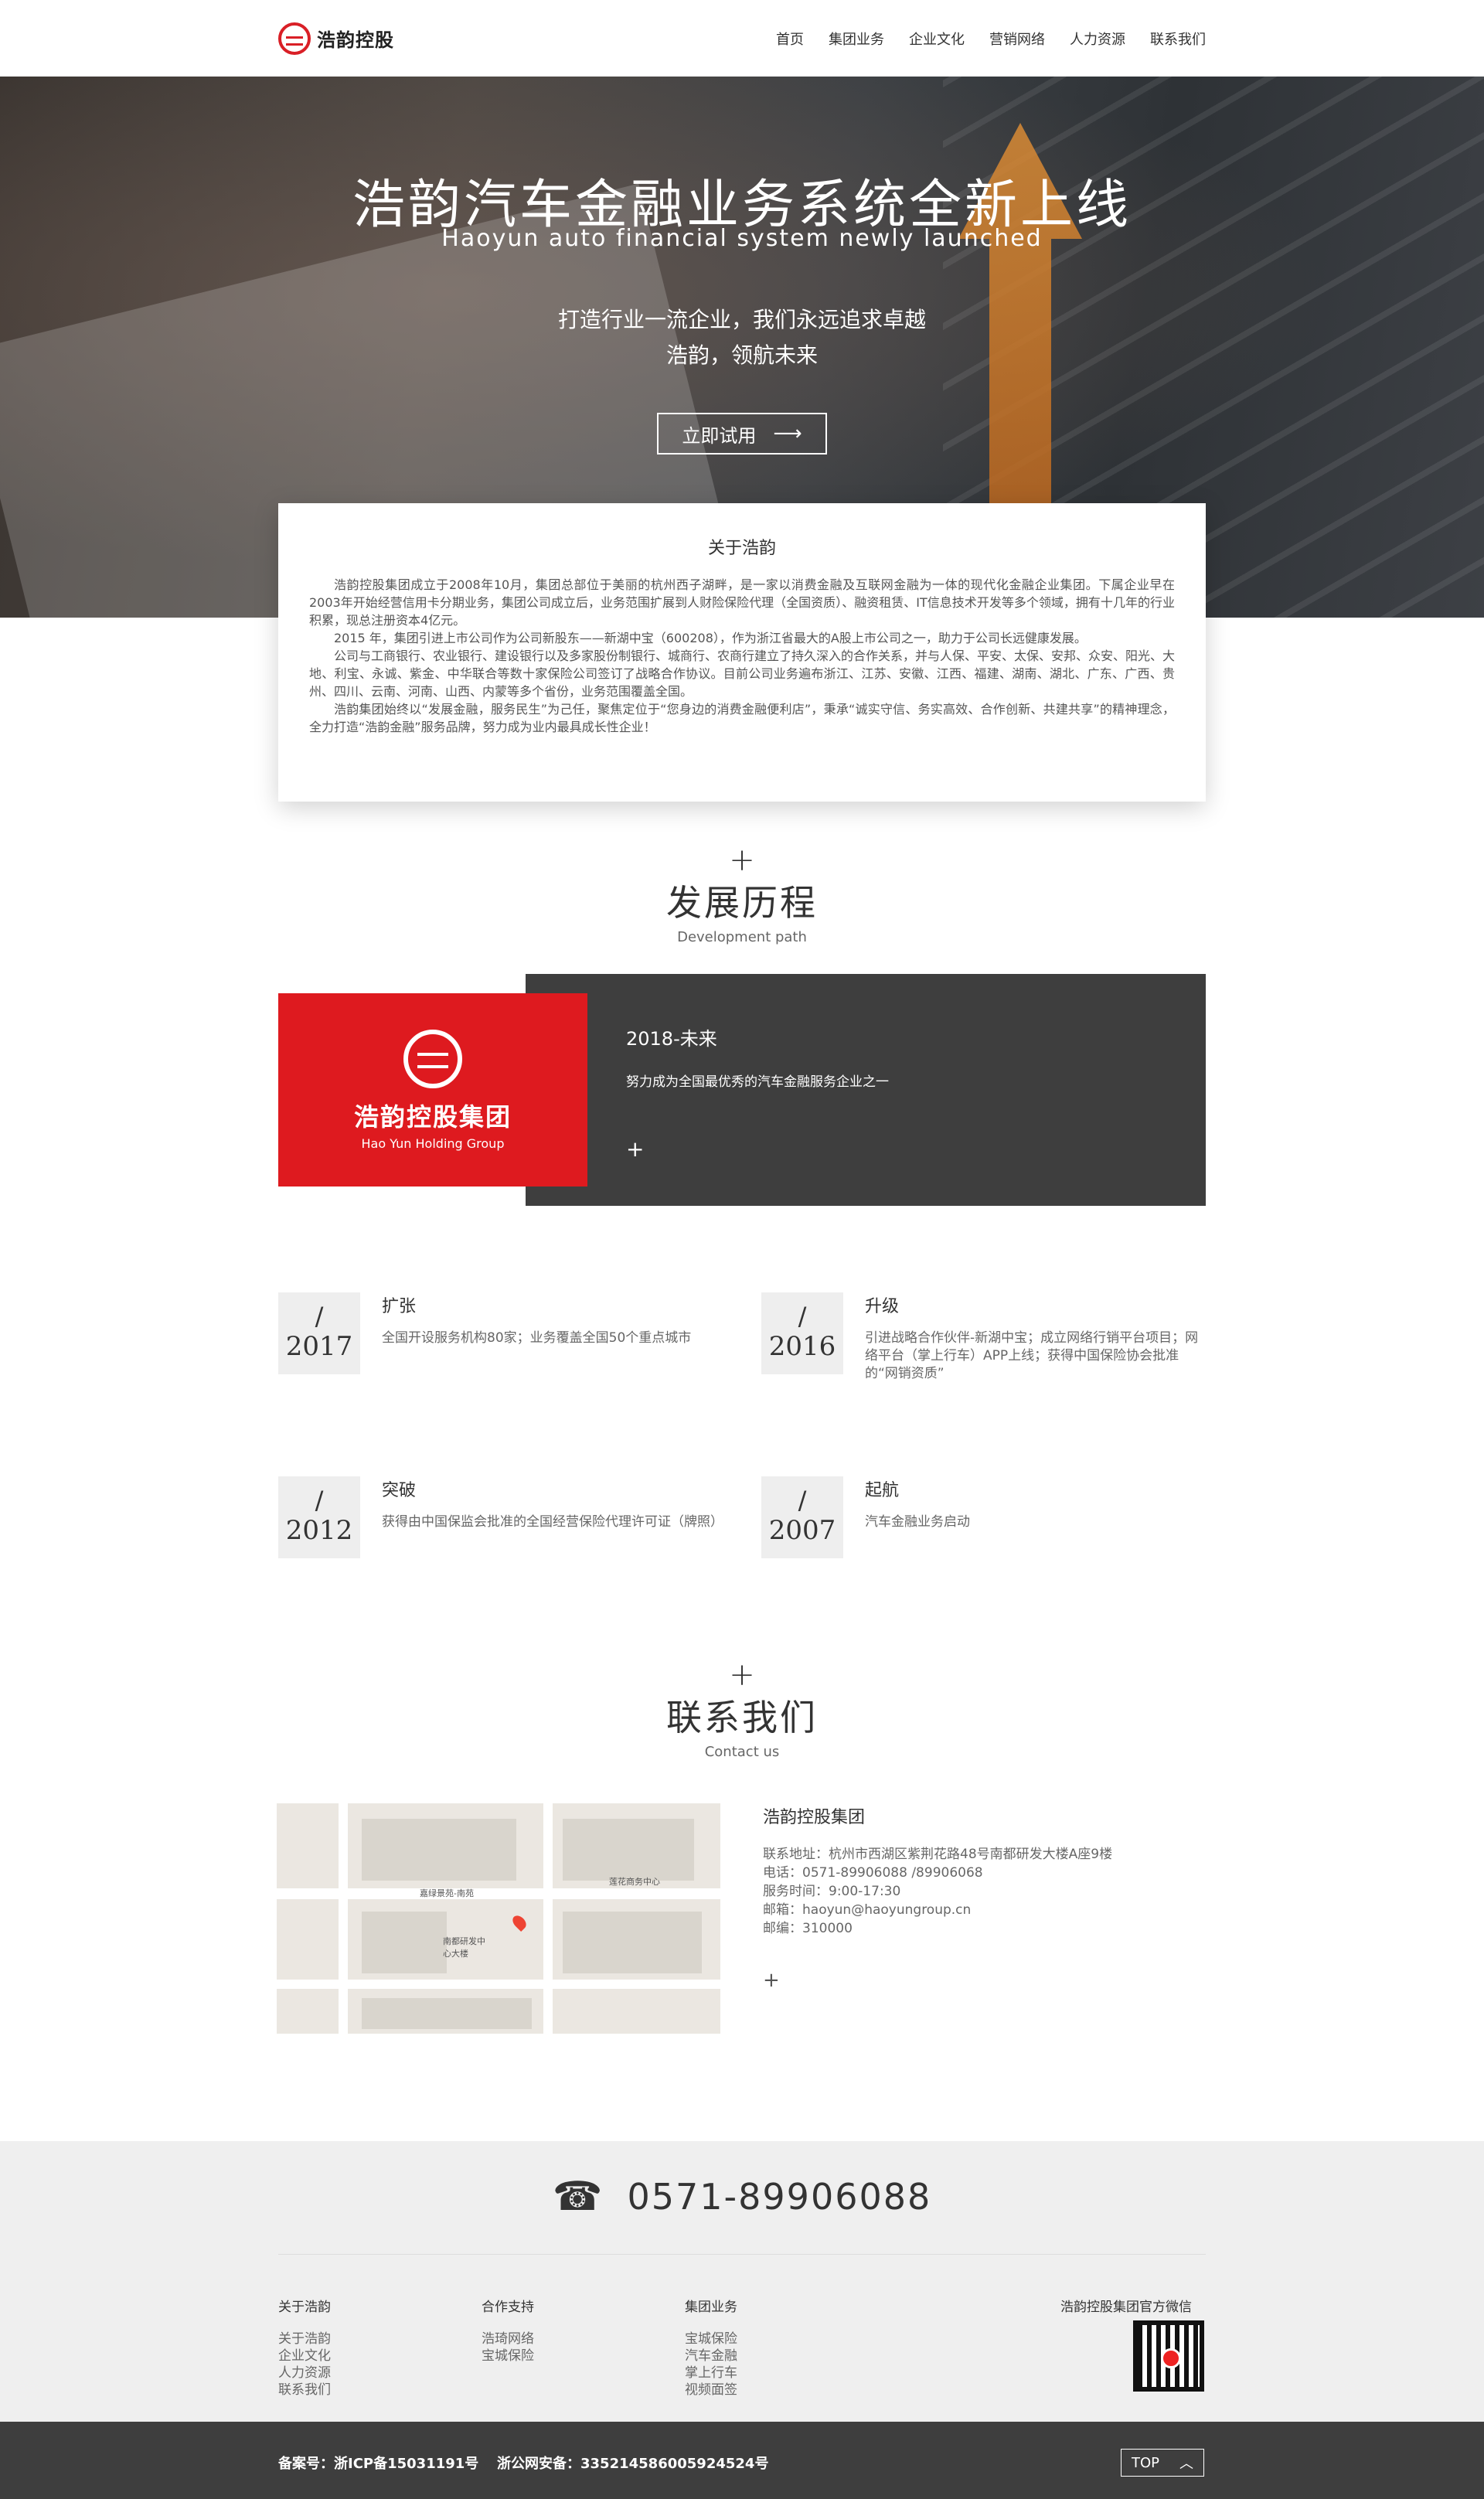  What do you see at coordinates (742, 937) in the screenshot?
I see `history-subtitle: Development path` at bounding box center [742, 937].